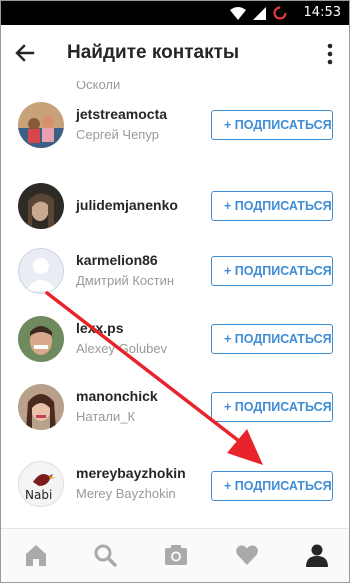 Image resolution: width=350 pixels, height=583 pixels. What do you see at coordinates (330, 54) in the screenshot?
I see `more-options-icon` at bounding box center [330, 54].